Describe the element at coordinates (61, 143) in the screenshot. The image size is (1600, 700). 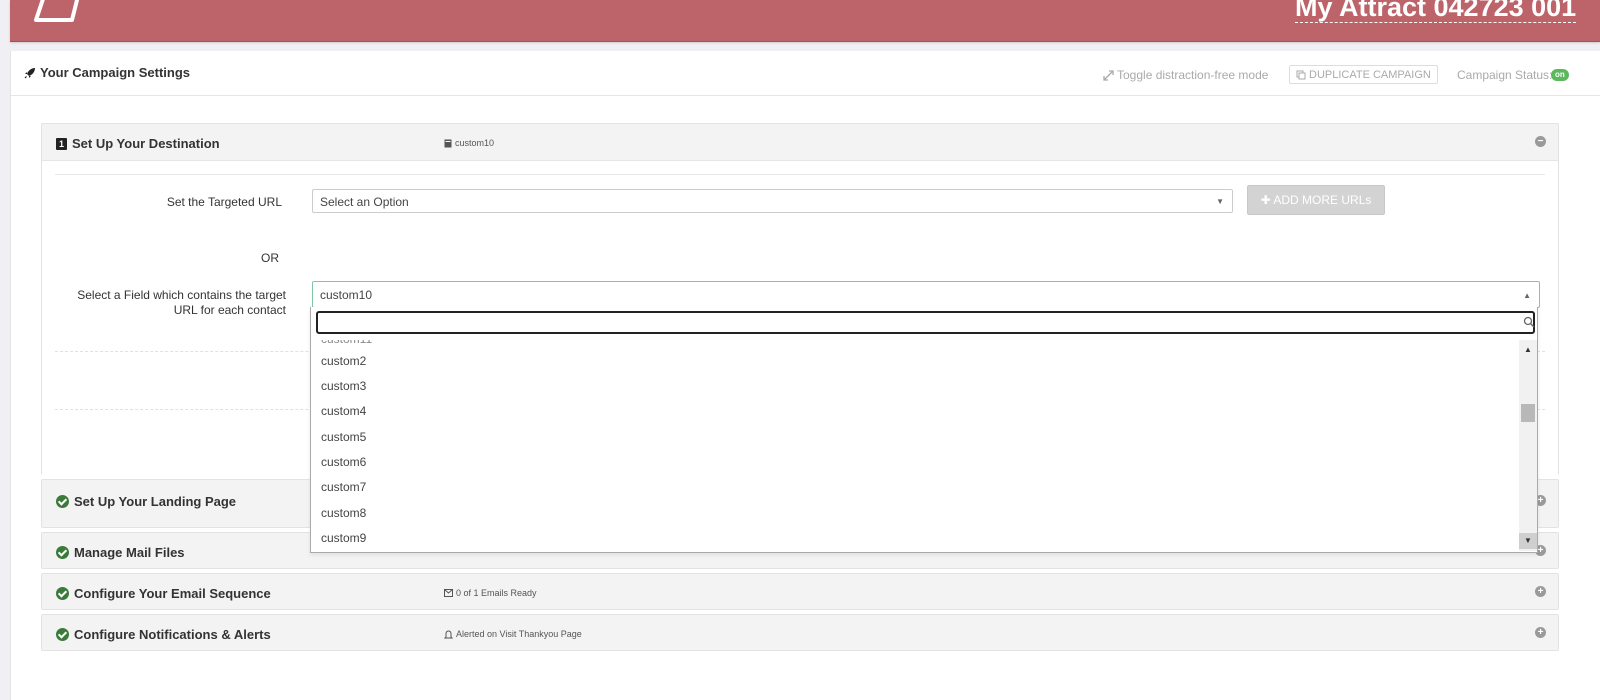
I see `step-number-badge: 1` at that location.